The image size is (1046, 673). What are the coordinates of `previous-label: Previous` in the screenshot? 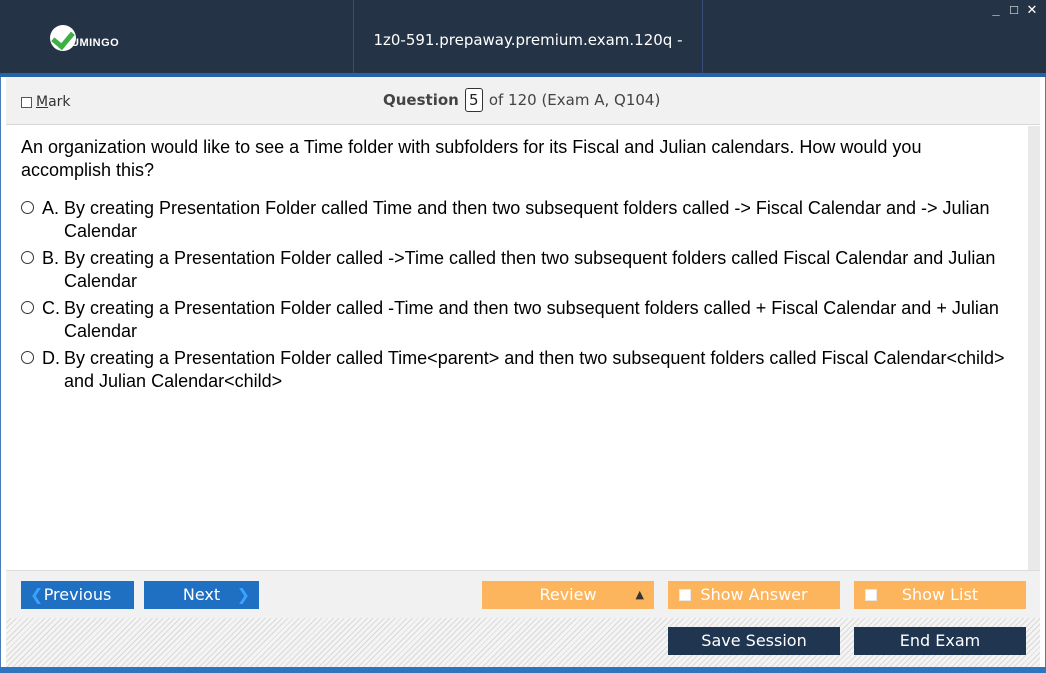 It's located at (77, 594).